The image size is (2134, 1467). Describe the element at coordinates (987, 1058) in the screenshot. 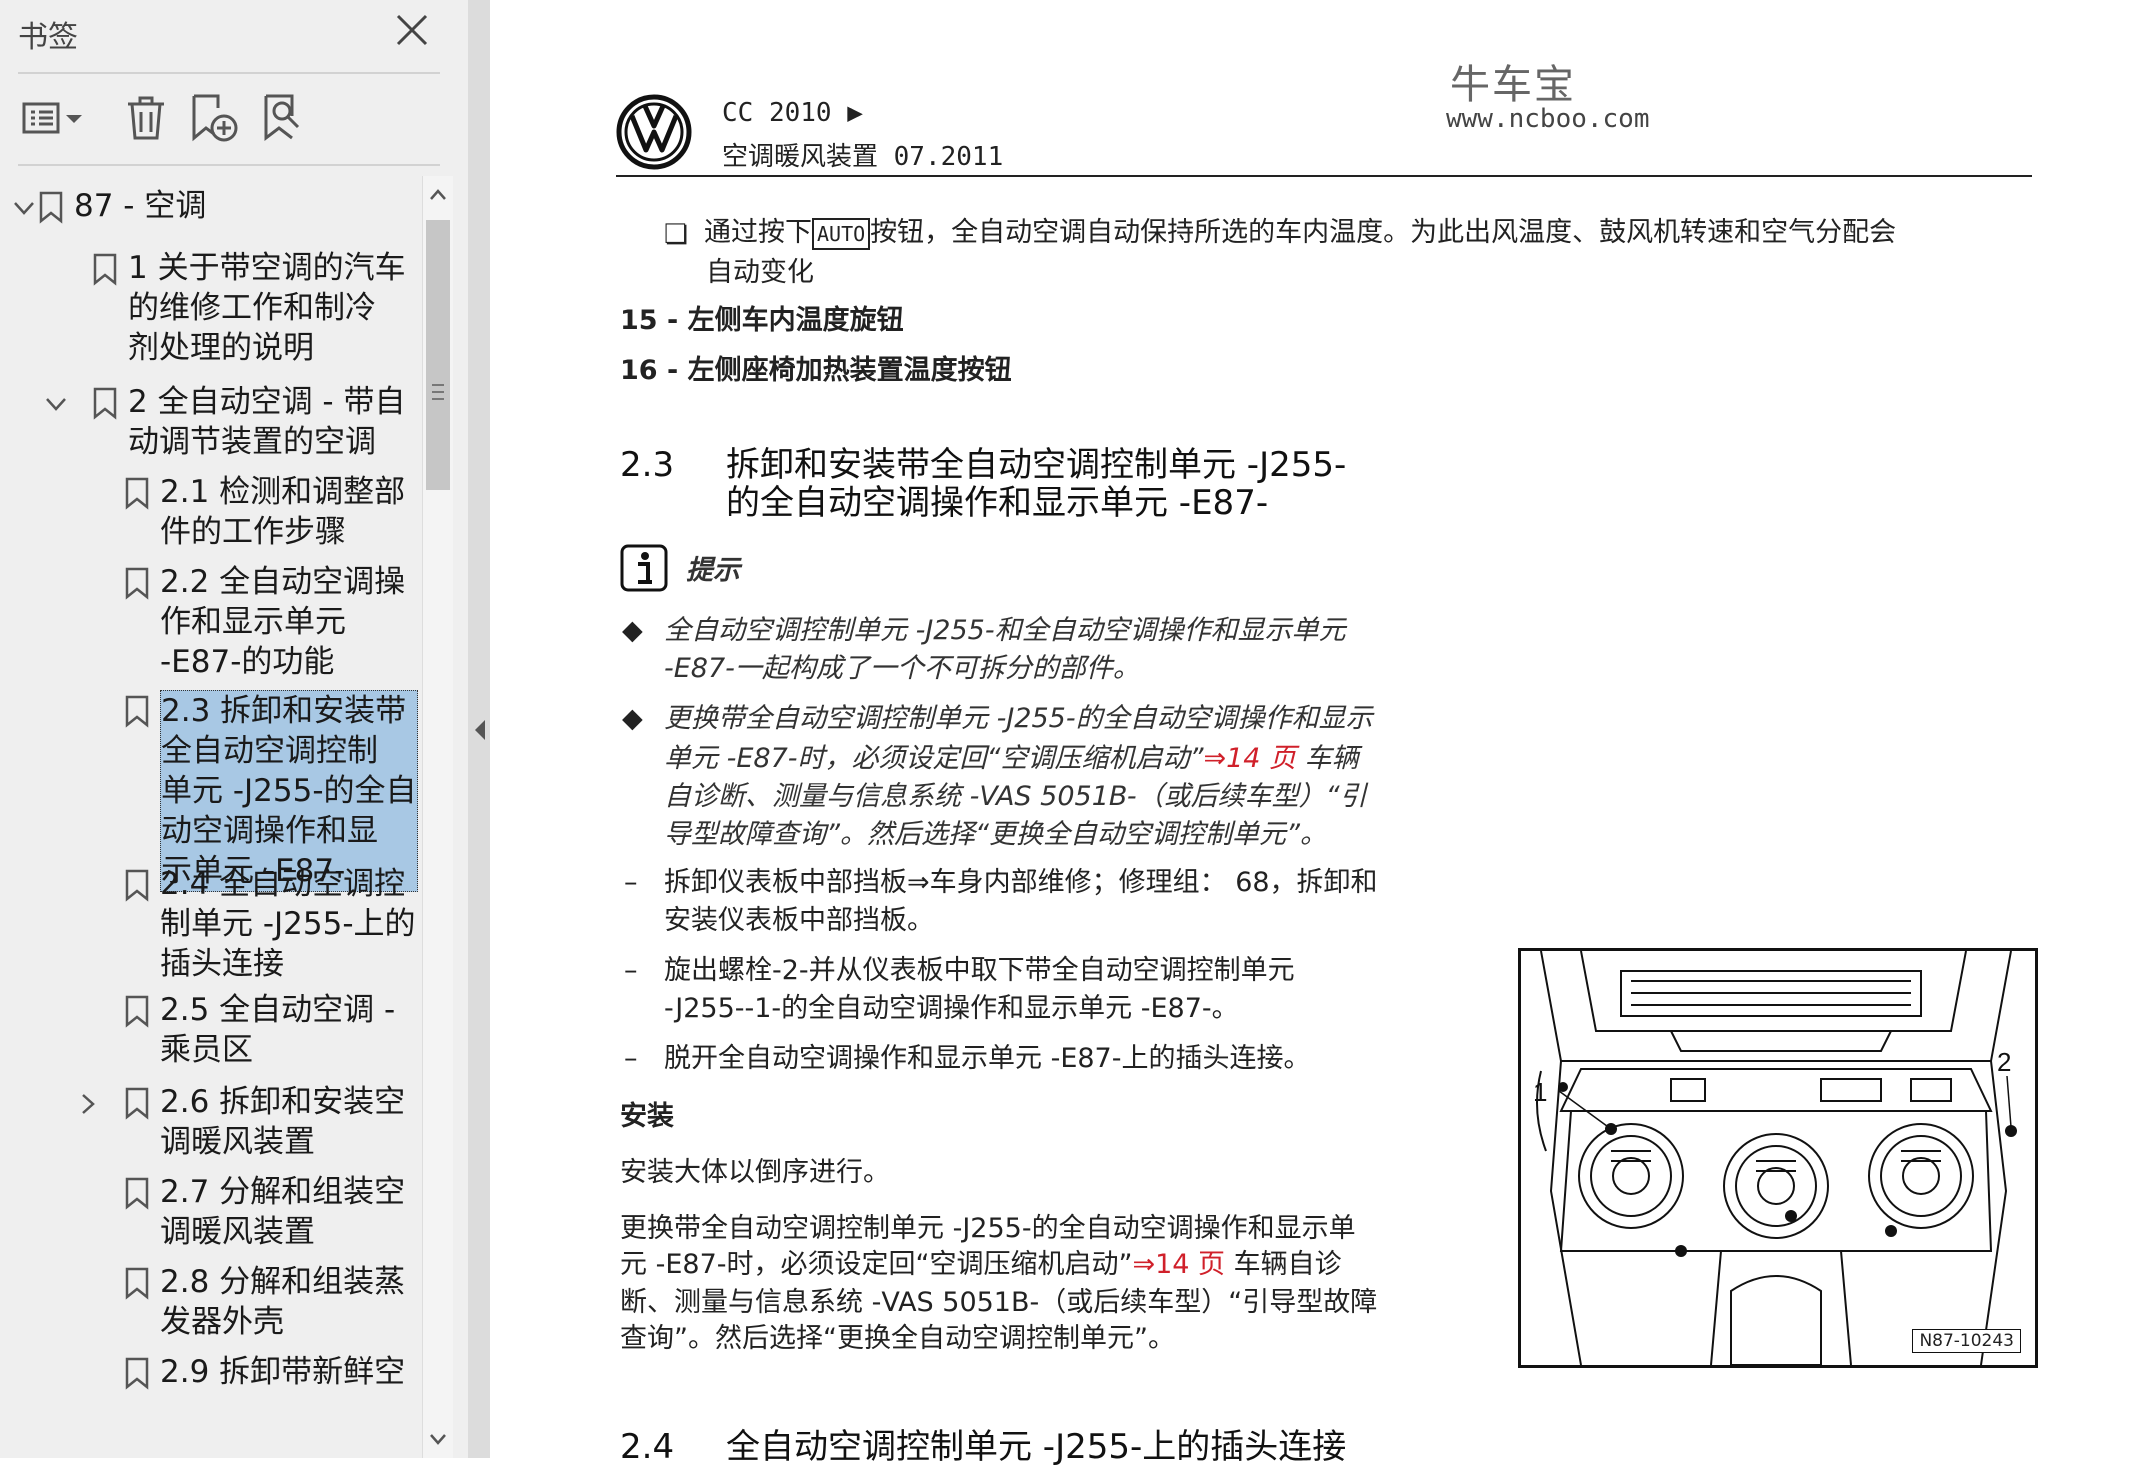

I see `step3-text: 脱开全自动空调操作和显示单元 -E87-上的插头连接。` at that location.